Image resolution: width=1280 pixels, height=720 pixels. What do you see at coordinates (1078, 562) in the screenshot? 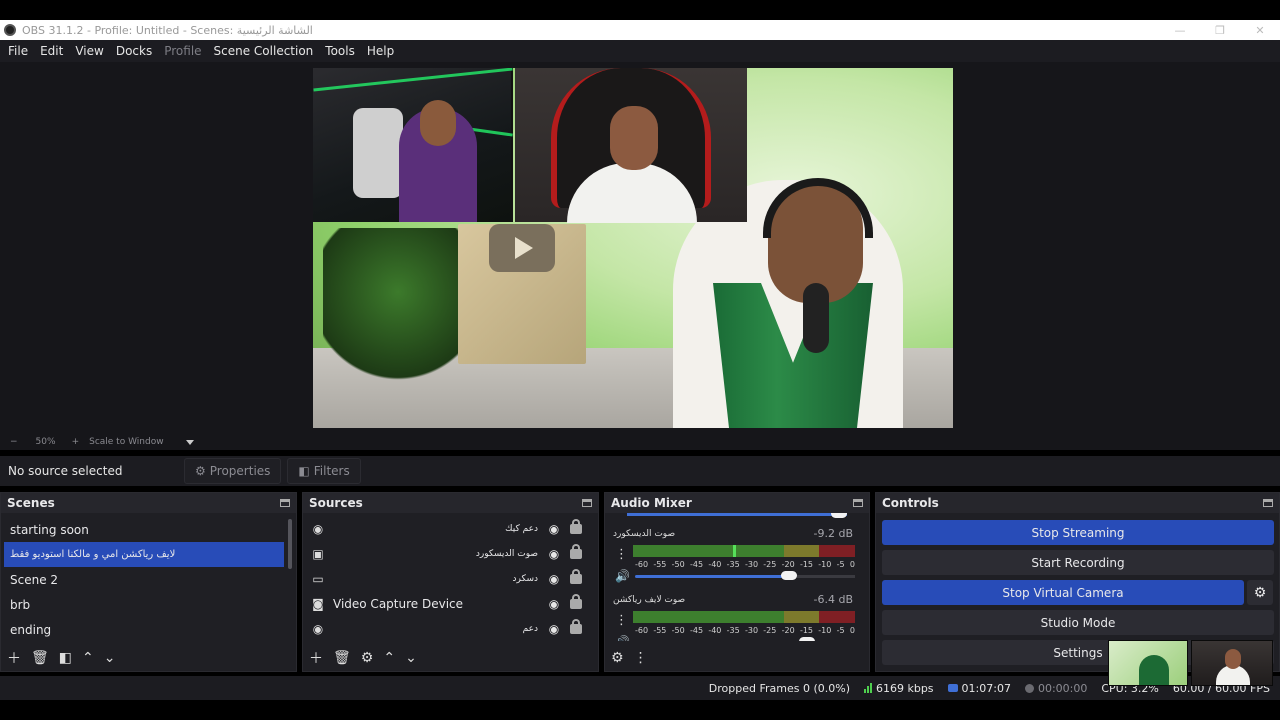
I see `start-recording-button: Start Recording` at bounding box center [1078, 562].